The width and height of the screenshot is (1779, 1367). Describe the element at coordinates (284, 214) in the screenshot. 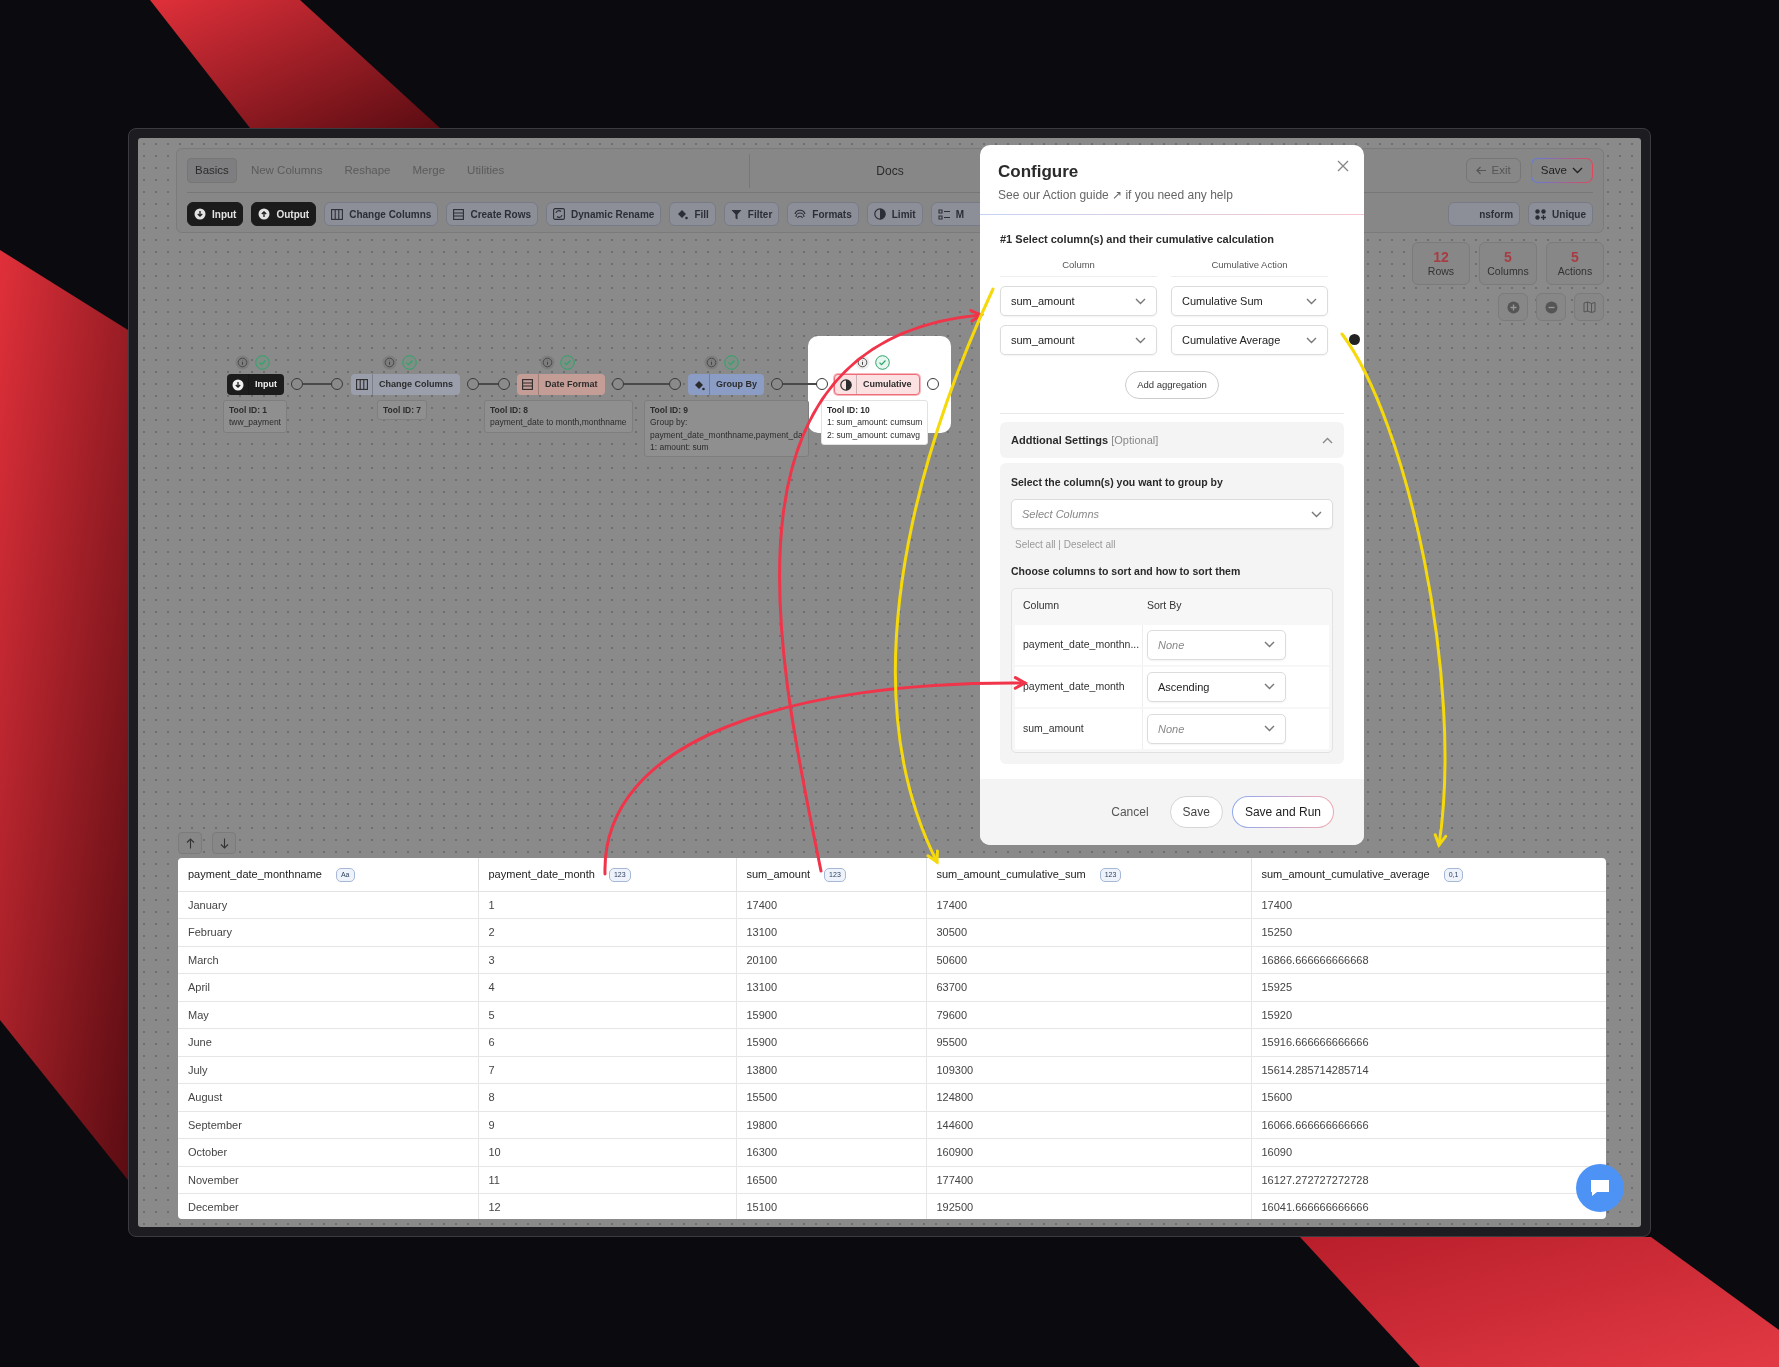

I see `tool-button: Output` at that location.